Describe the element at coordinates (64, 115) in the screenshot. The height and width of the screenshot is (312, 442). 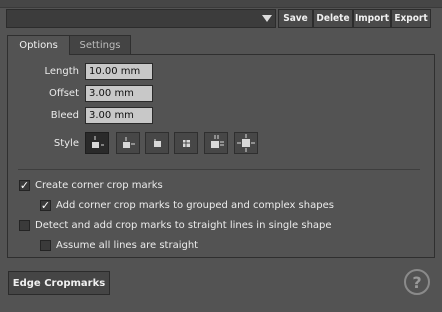
I see `bleed-label: Bleed` at that location.